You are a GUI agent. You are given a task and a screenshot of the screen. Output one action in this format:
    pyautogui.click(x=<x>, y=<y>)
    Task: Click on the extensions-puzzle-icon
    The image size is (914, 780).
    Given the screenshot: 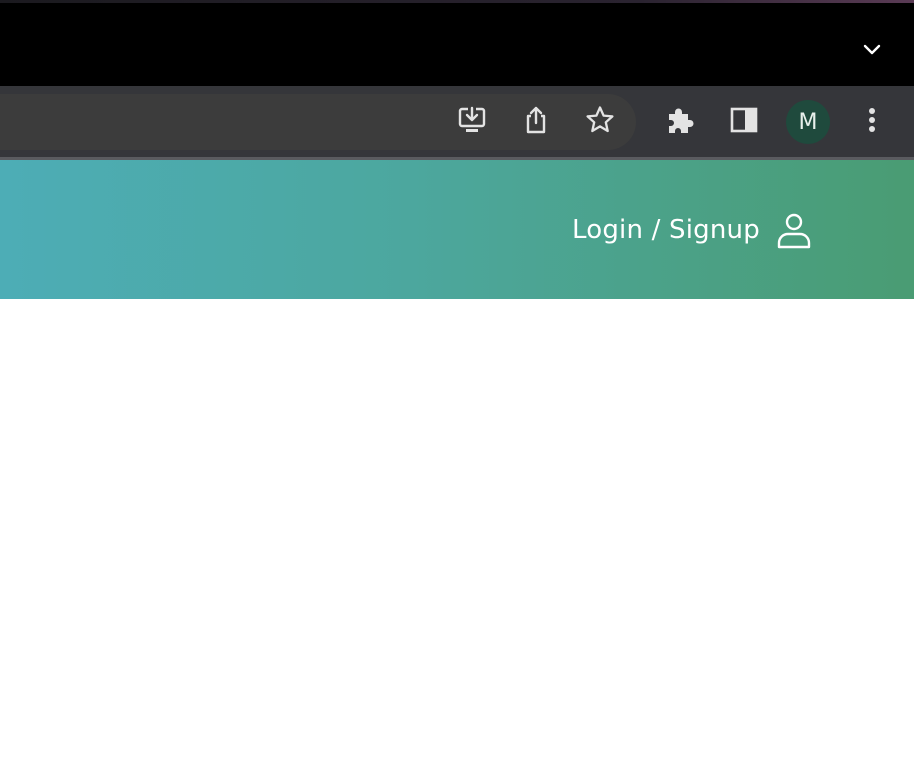 What is the action you would take?
    pyautogui.click(x=680, y=122)
    